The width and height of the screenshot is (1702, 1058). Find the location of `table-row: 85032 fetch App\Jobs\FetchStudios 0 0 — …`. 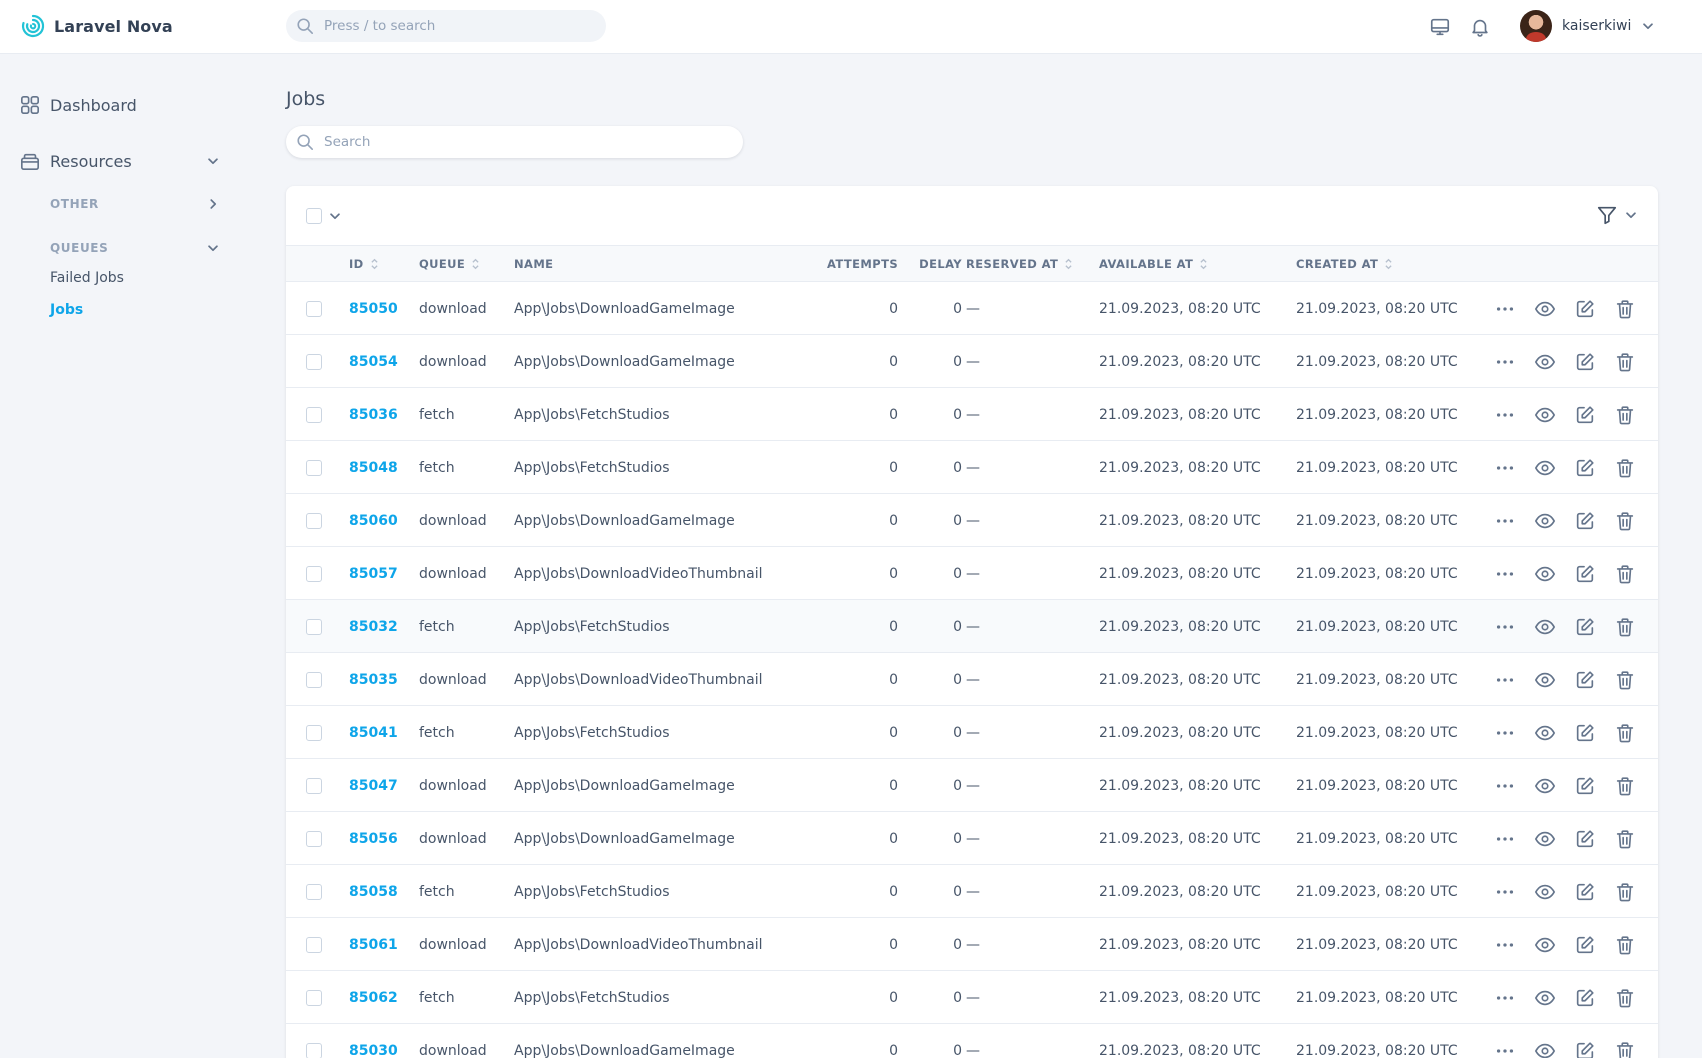

table-row: 85032 fetch App\Jobs\FetchStudios 0 0 — … is located at coordinates (972, 626).